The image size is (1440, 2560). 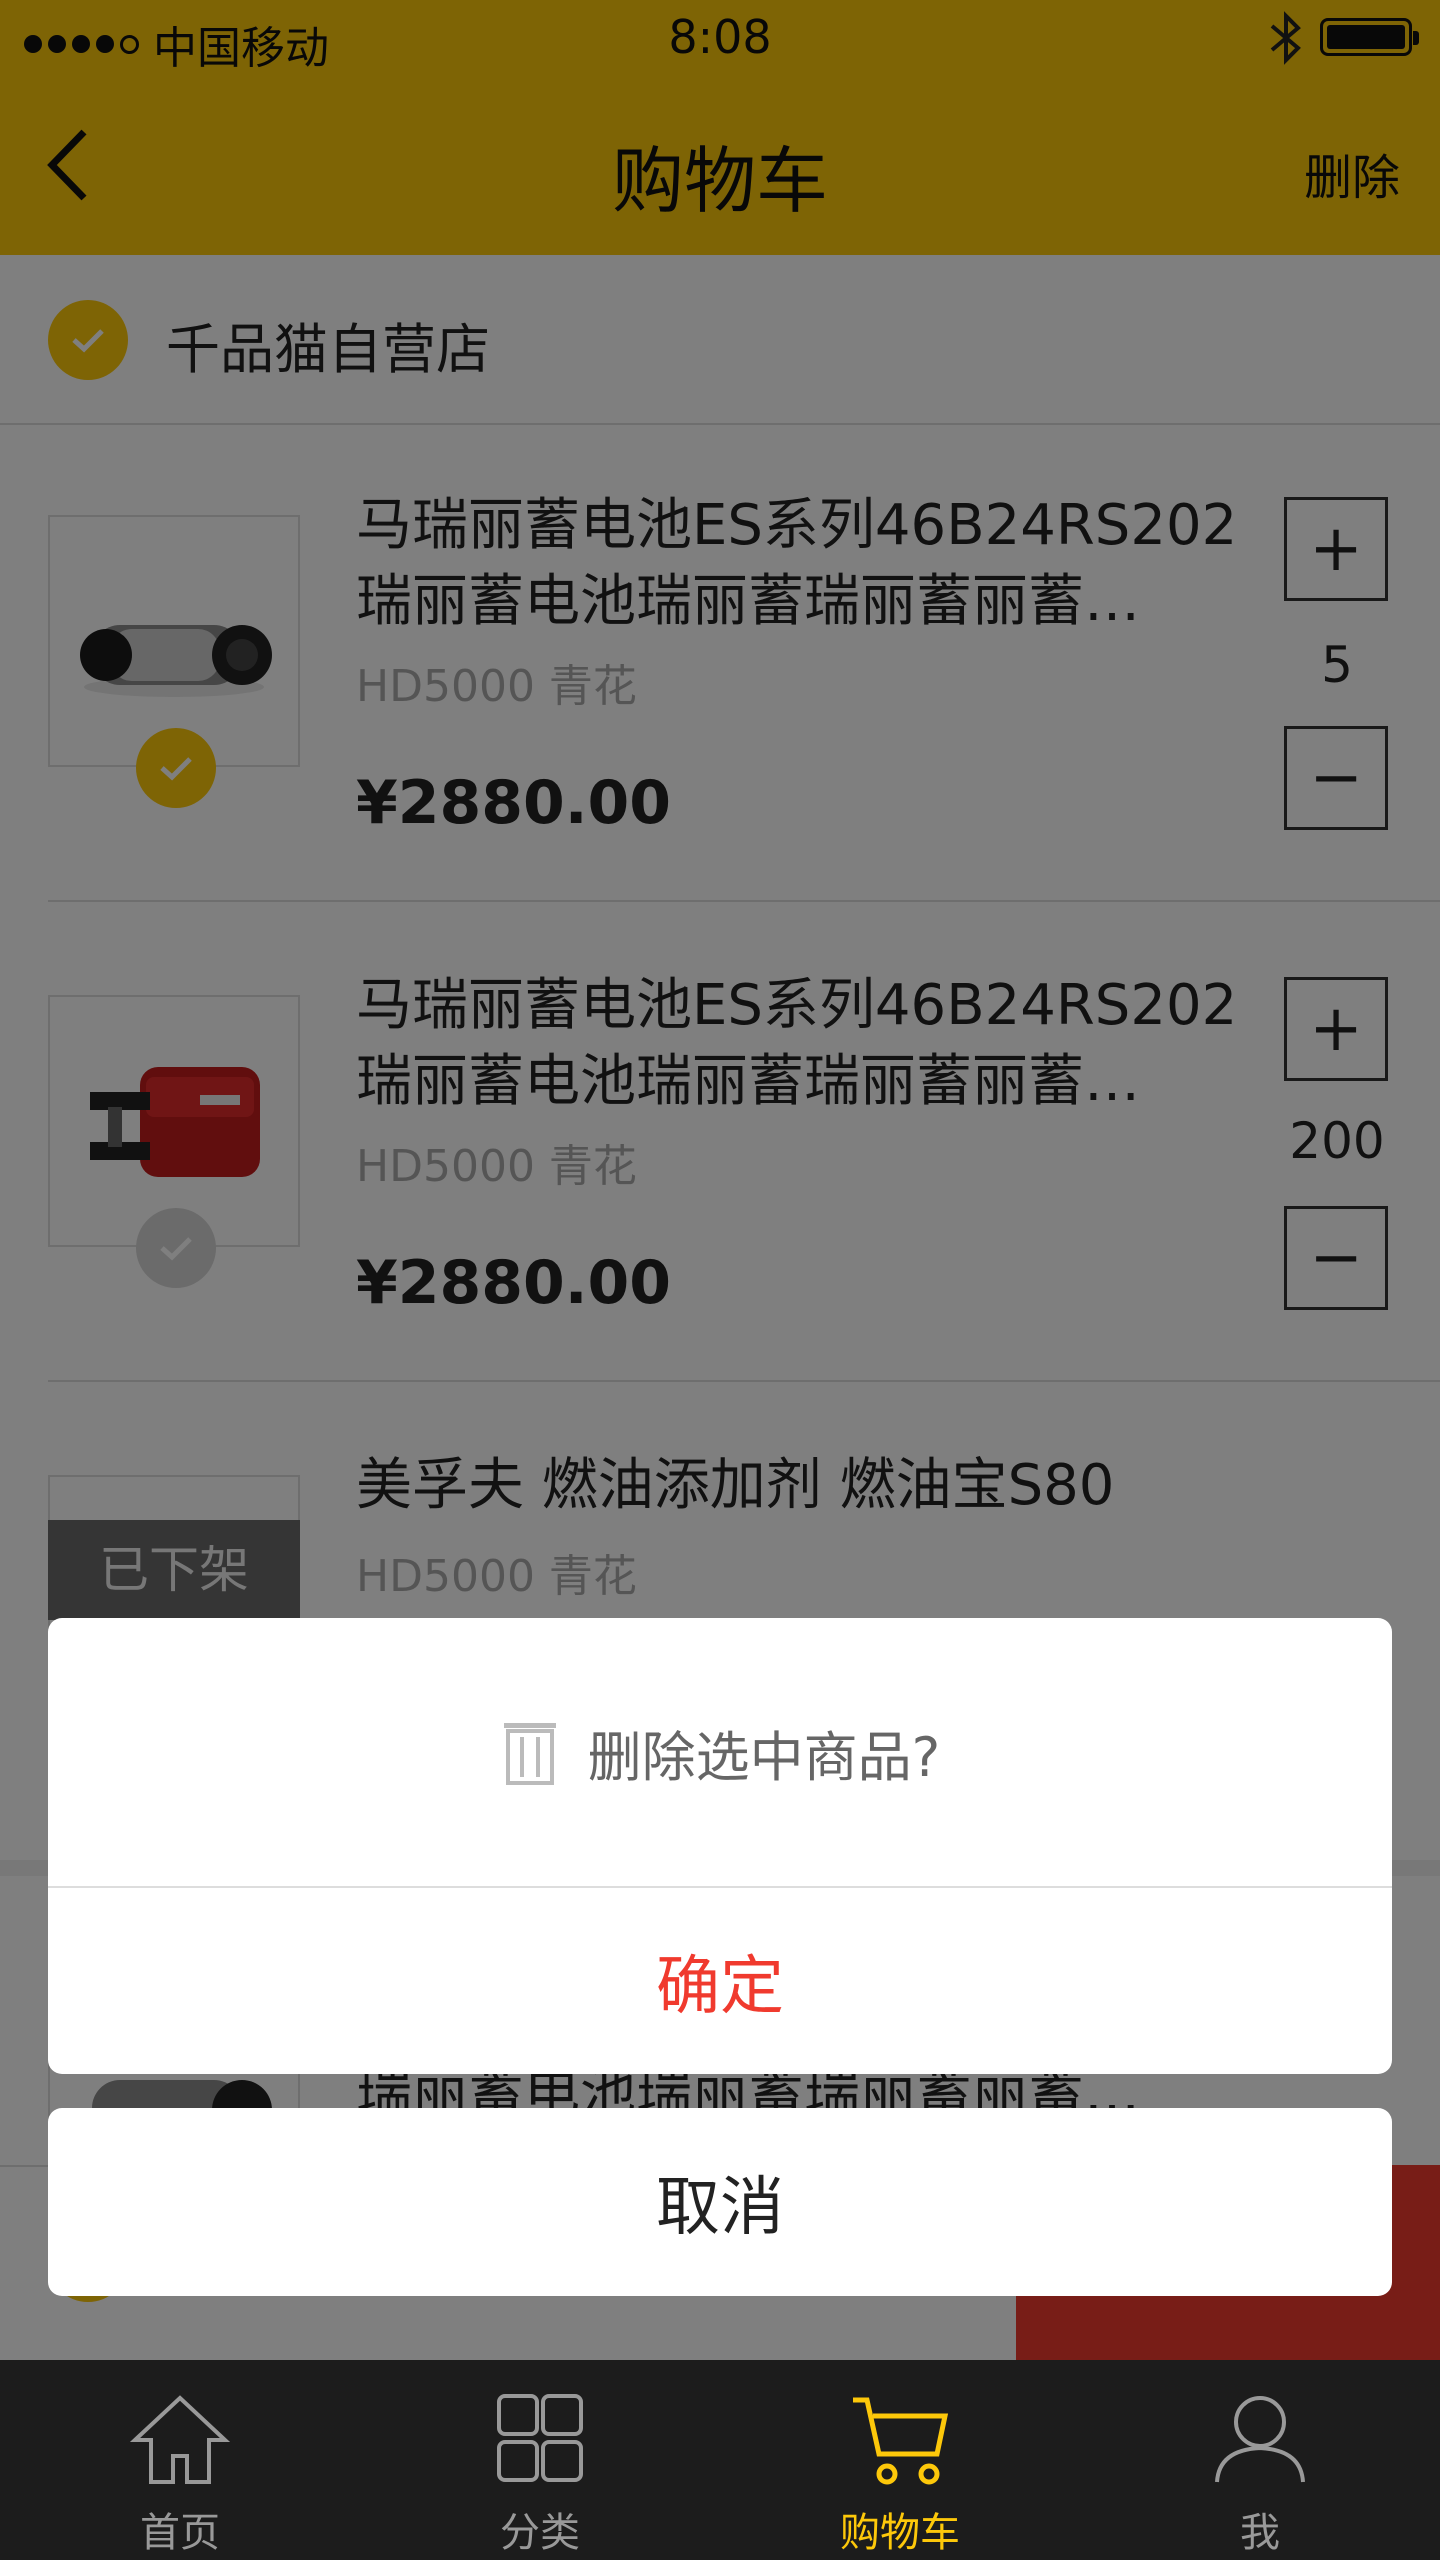 I want to click on dialog-title: 删除选中商品?, so click(x=720, y=1752).